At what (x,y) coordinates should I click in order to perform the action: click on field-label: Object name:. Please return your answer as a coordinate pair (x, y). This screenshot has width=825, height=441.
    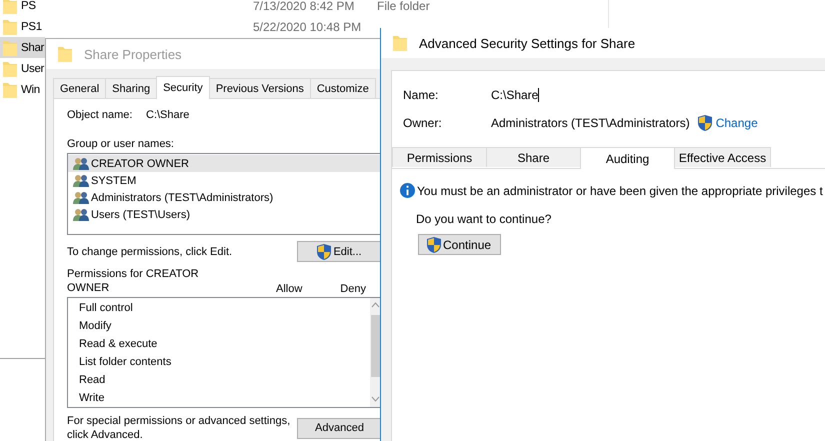
    Looking at the image, I should click on (100, 115).